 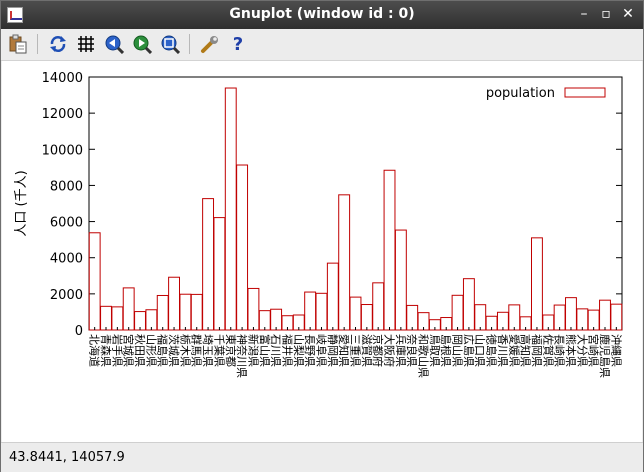 I want to click on grid-icon, so click(x=86, y=44).